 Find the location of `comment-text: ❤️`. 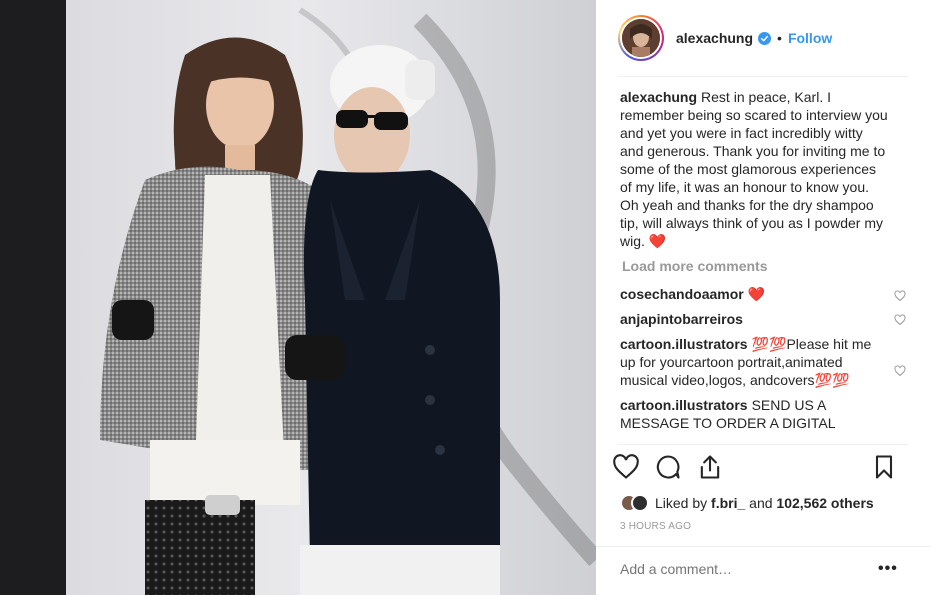

comment-text: ❤️ is located at coordinates (756, 294).